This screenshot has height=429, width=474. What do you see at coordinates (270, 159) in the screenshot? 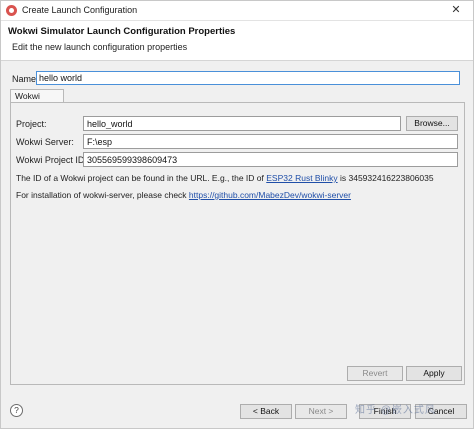
I see `project-id-field` at bounding box center [270, 159].